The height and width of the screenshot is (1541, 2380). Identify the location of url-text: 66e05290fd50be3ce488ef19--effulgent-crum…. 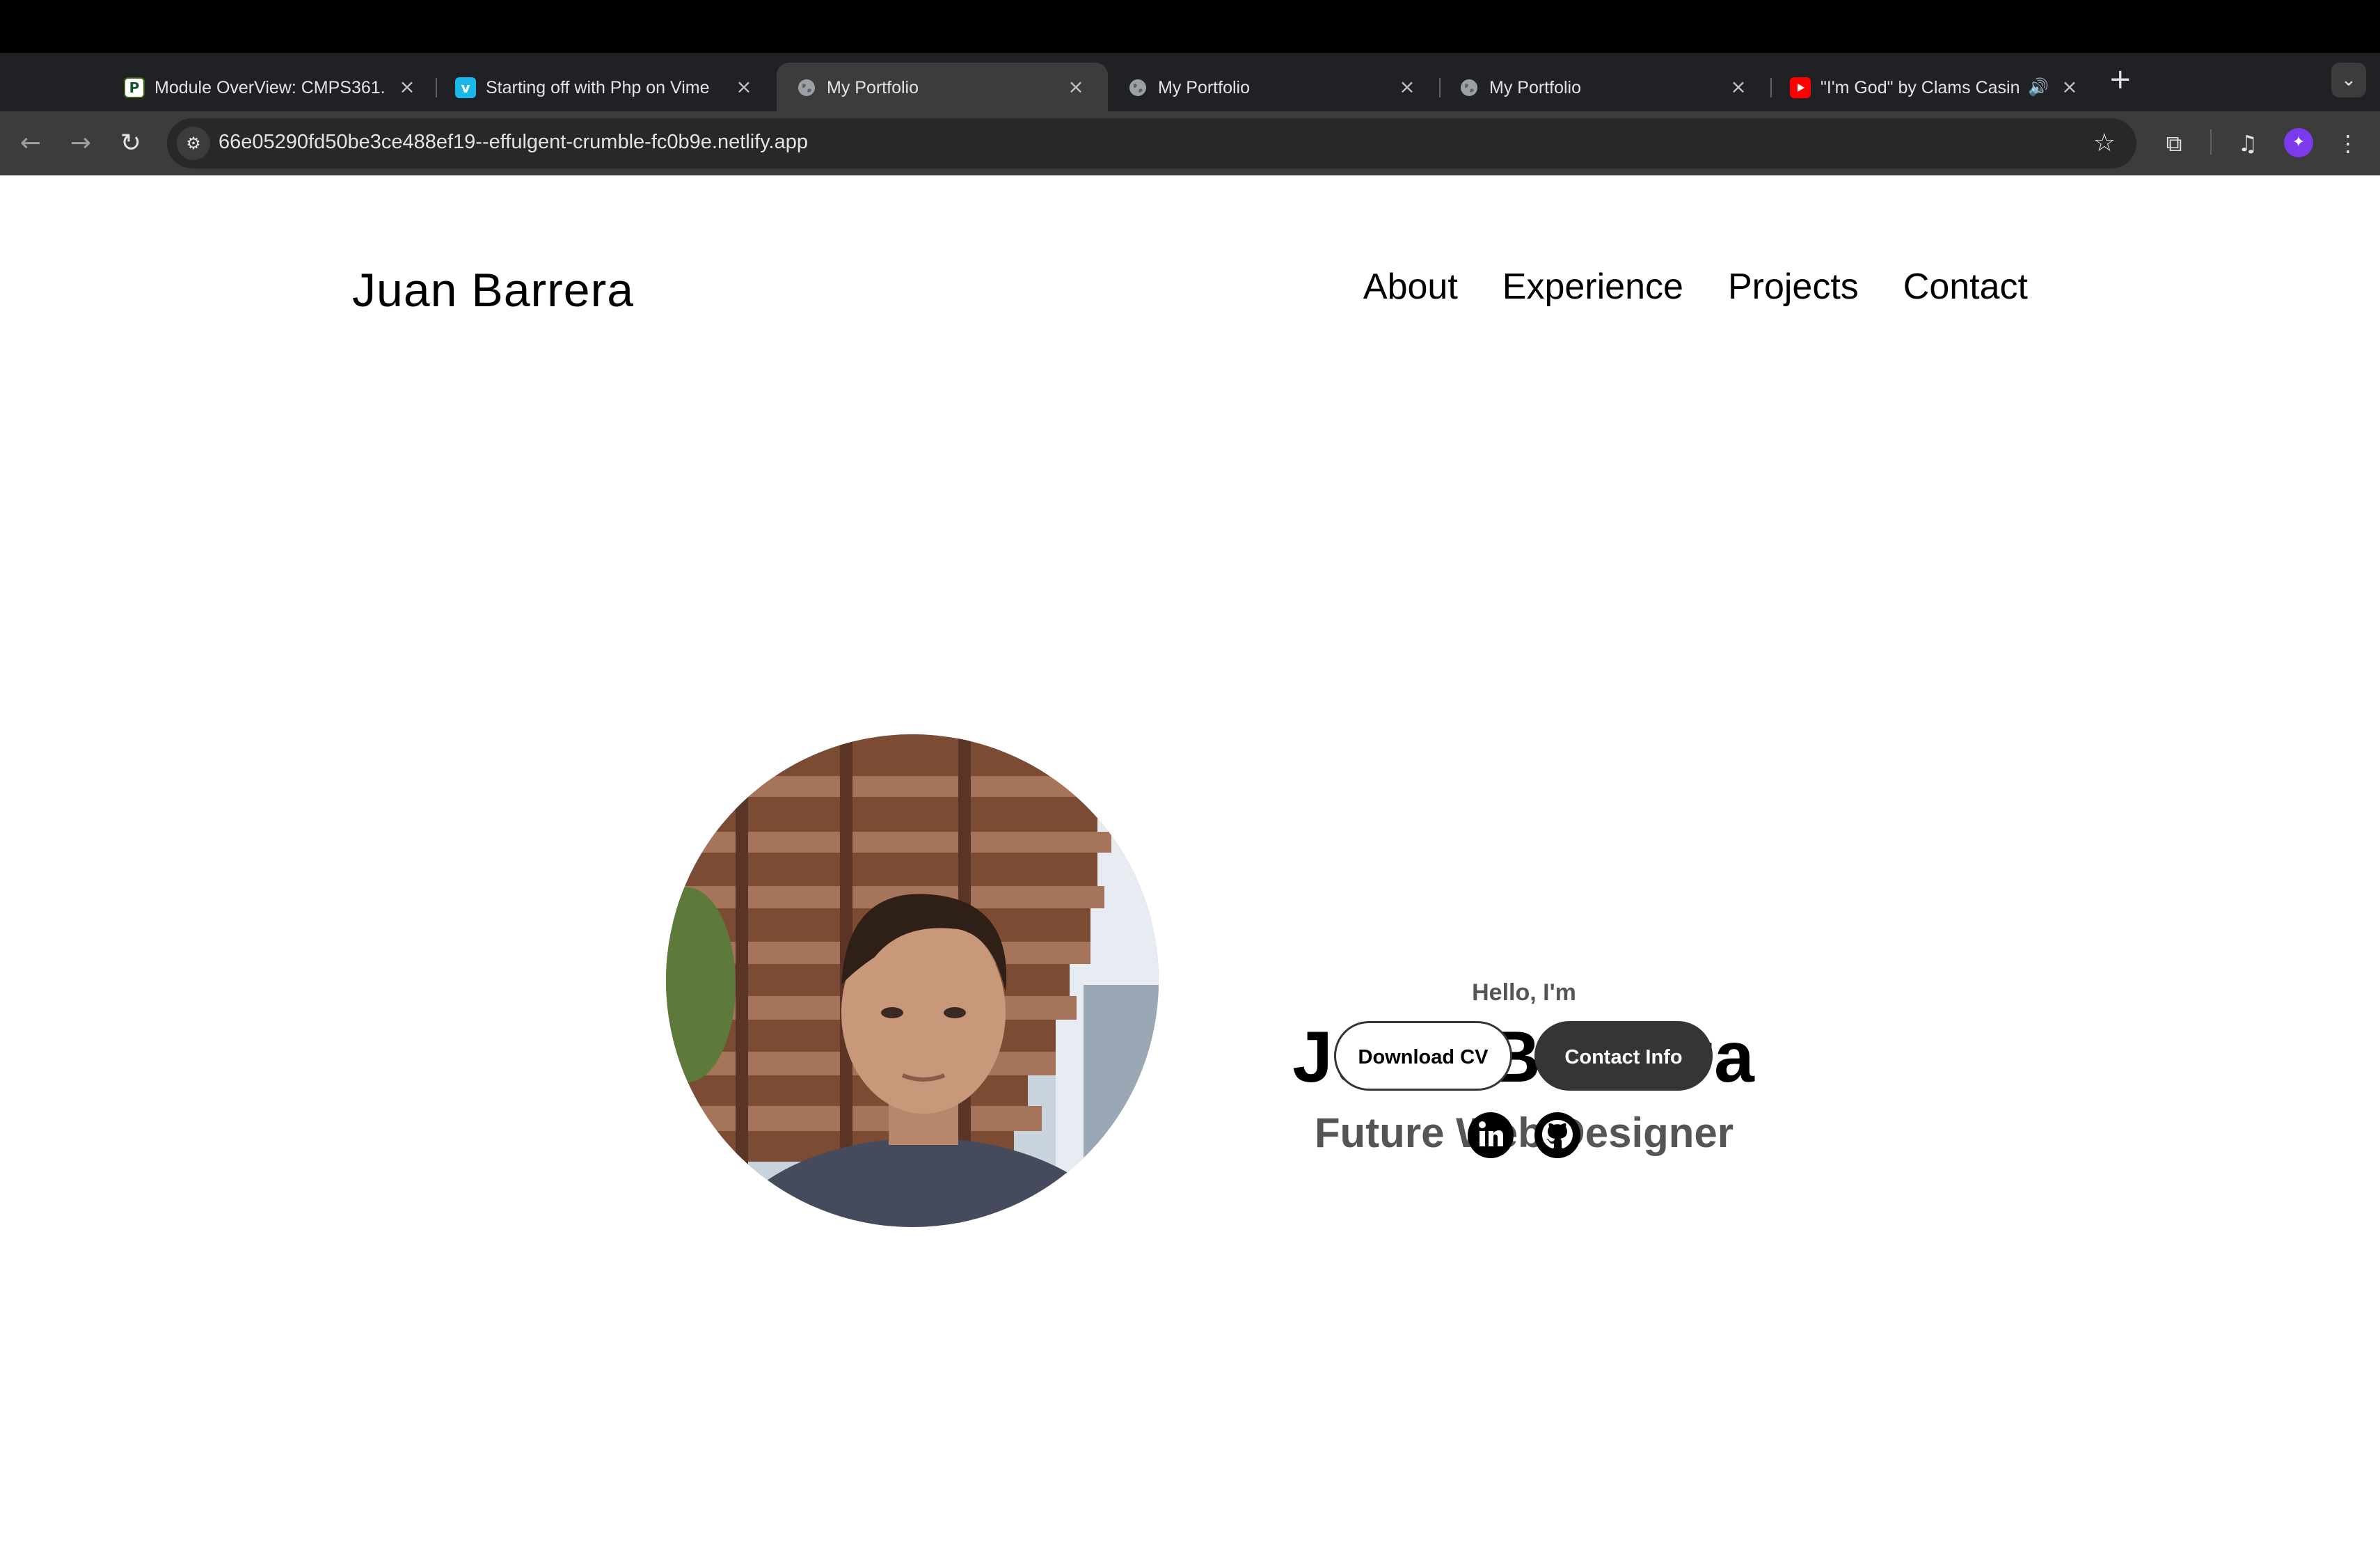
(513, 142).